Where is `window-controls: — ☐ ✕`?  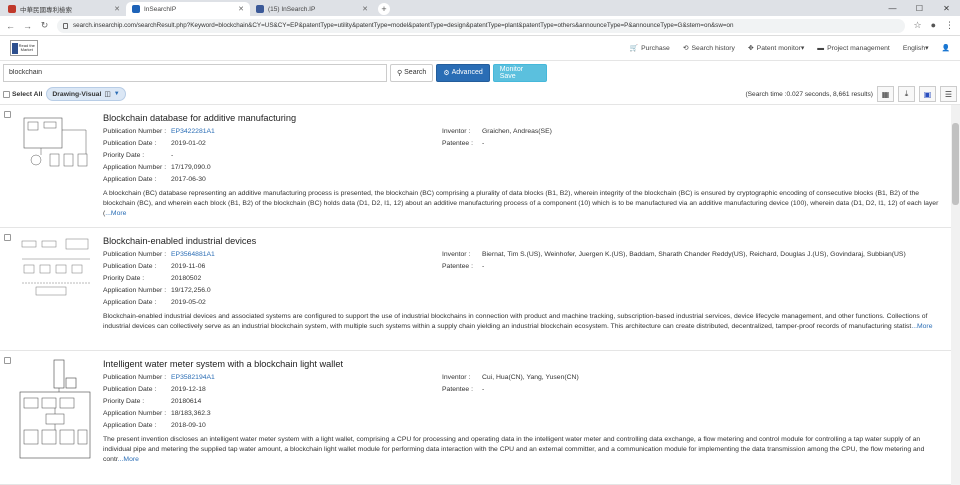 window-controls: — ☐ ✕ is located at coordinates (919, 8).